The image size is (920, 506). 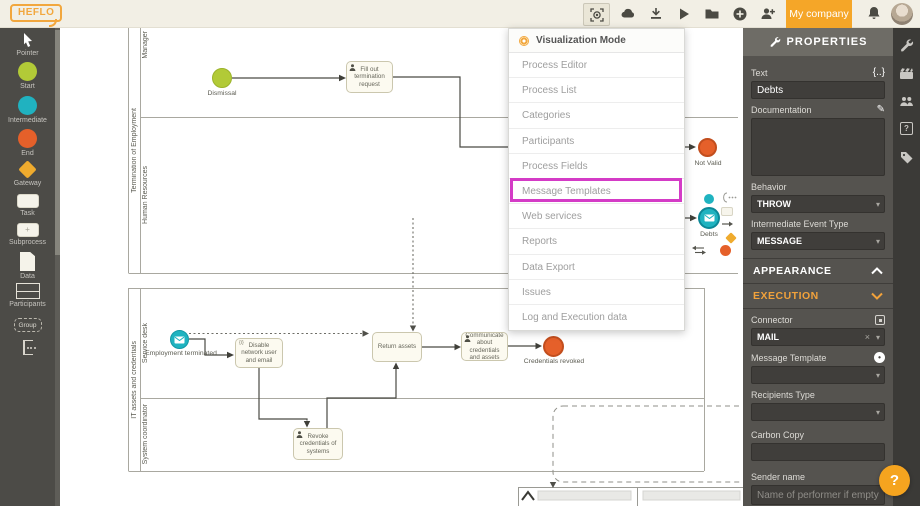 What do you see at coordinates (818, 42) in the screenshot?
I see `properties-header: PROPERTIES` at bounding box center [818, 42].